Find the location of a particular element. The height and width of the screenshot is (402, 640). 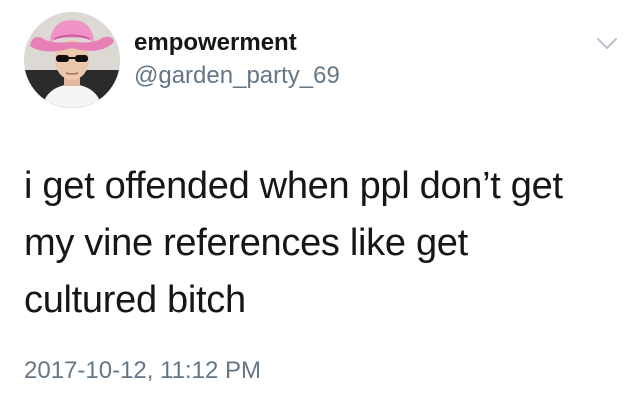

avatar-photo is located at coordinates (72, 60).